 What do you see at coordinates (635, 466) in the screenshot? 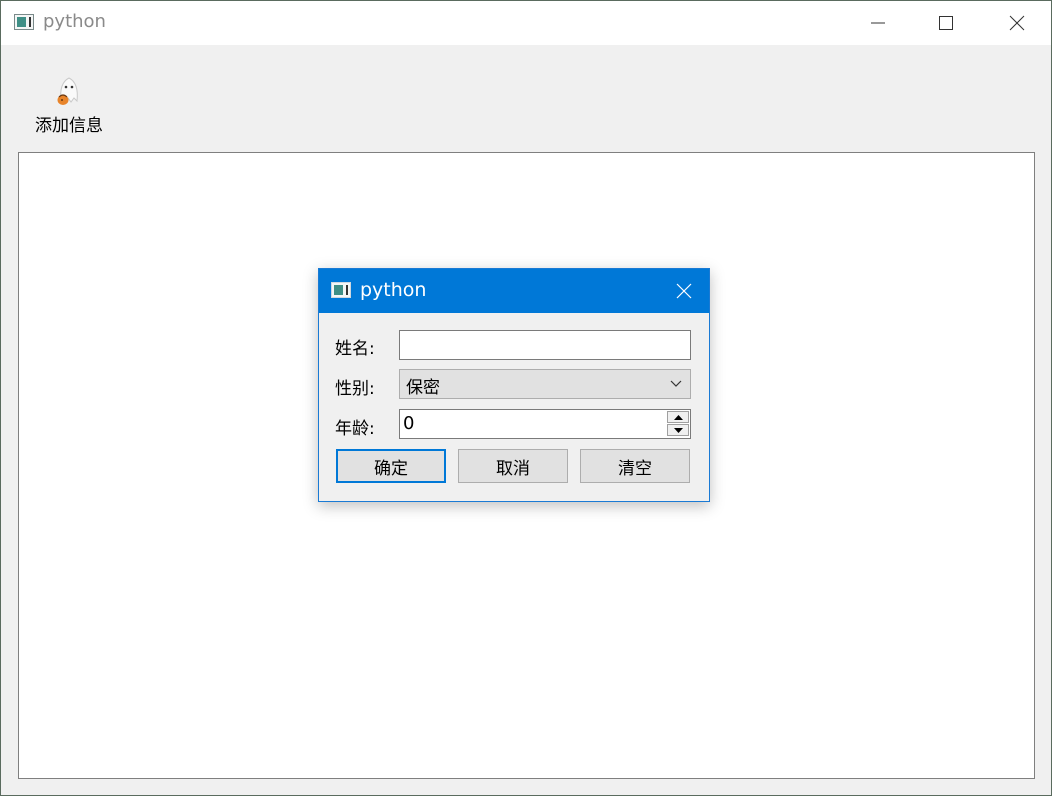
I see `clear-button: 清空` at bounding box center [635, 466].